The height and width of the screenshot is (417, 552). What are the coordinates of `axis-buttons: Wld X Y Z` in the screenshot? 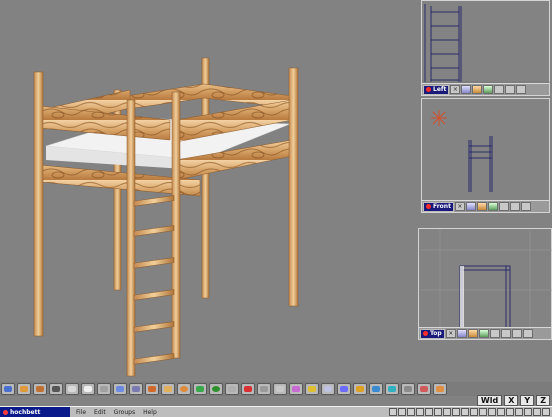 It's located at (513, 400).